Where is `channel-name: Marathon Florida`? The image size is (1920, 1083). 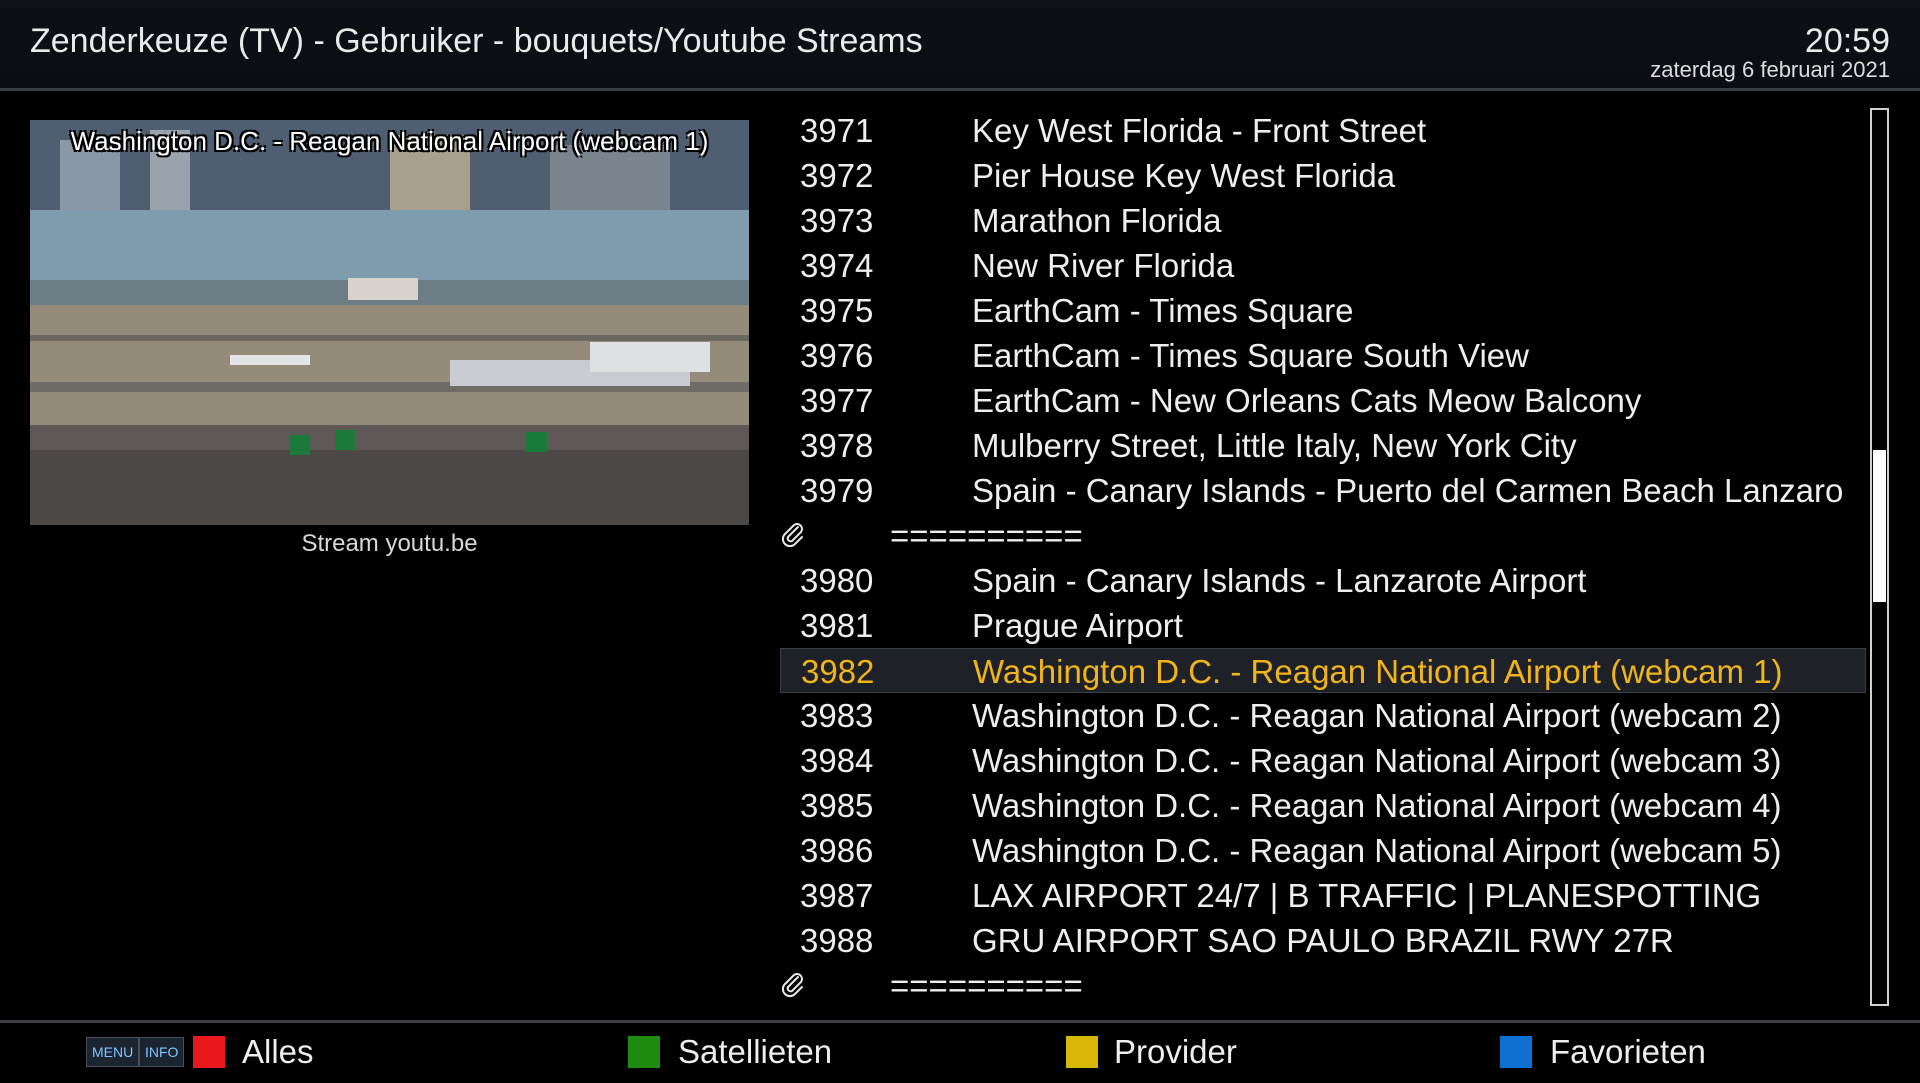 channel-name: Marathon Florida is located at coordinates (1097, 220).